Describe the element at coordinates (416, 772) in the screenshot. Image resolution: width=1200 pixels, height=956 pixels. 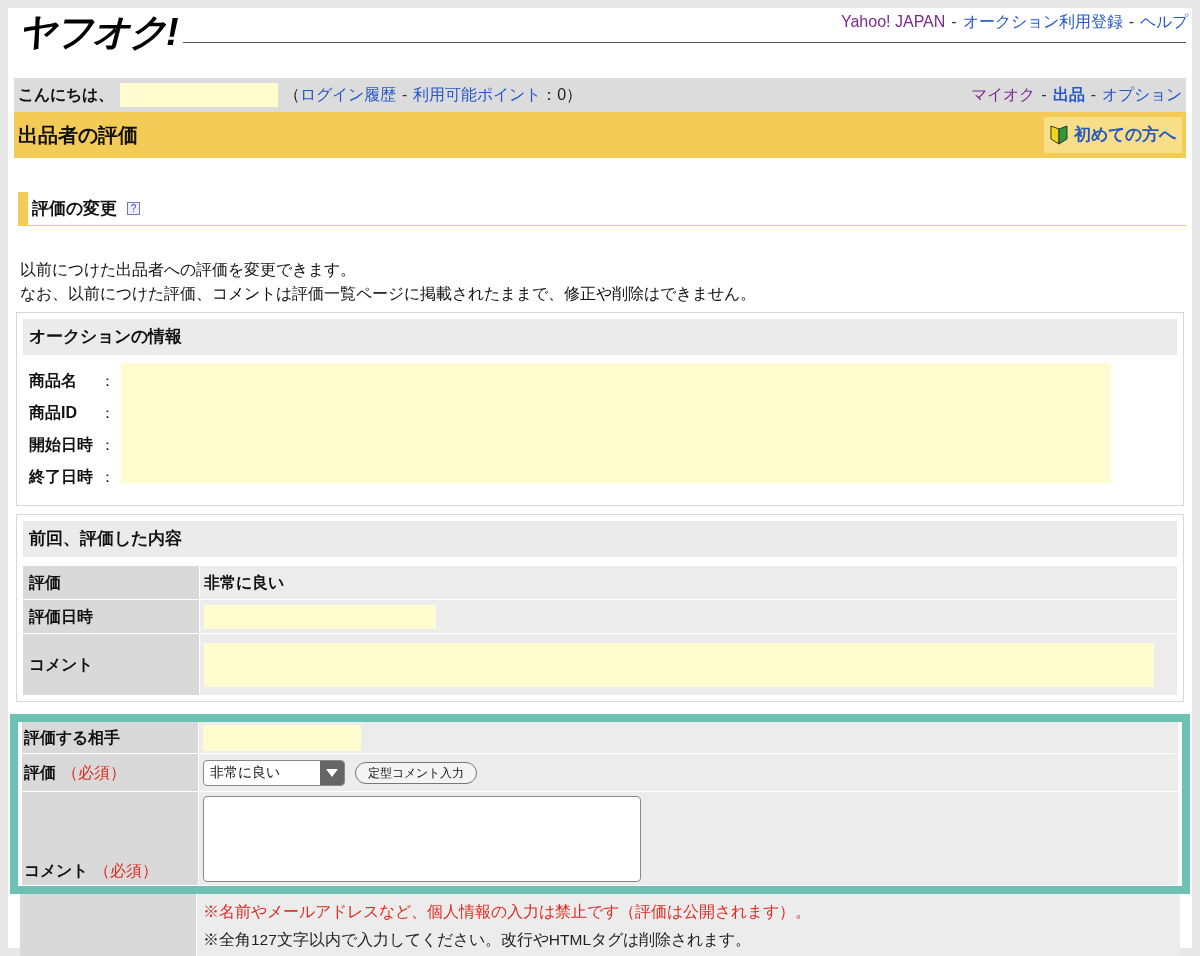
I see `template-comment-button: 定型コメント入力` at that location.